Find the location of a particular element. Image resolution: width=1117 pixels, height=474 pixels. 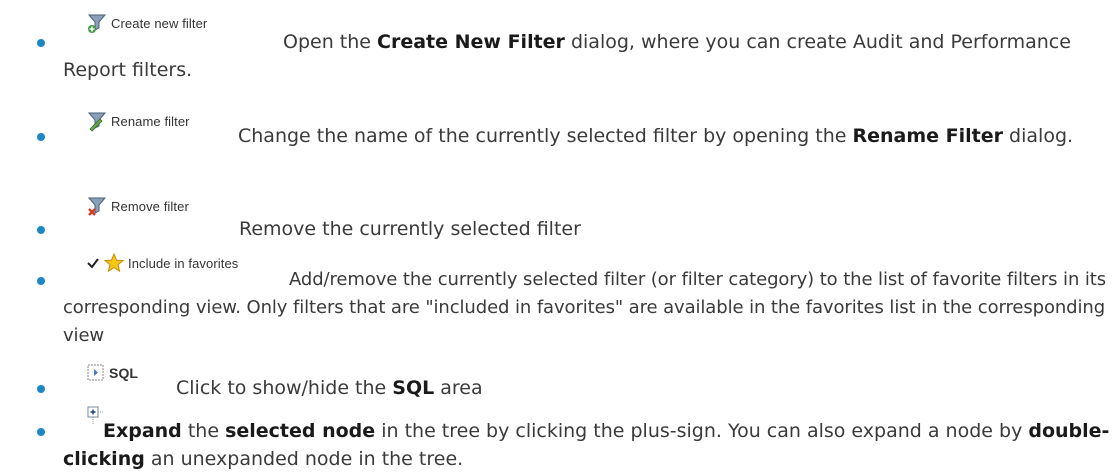

remove-filter-button: Remove filter is located at coordinates (137, 206).